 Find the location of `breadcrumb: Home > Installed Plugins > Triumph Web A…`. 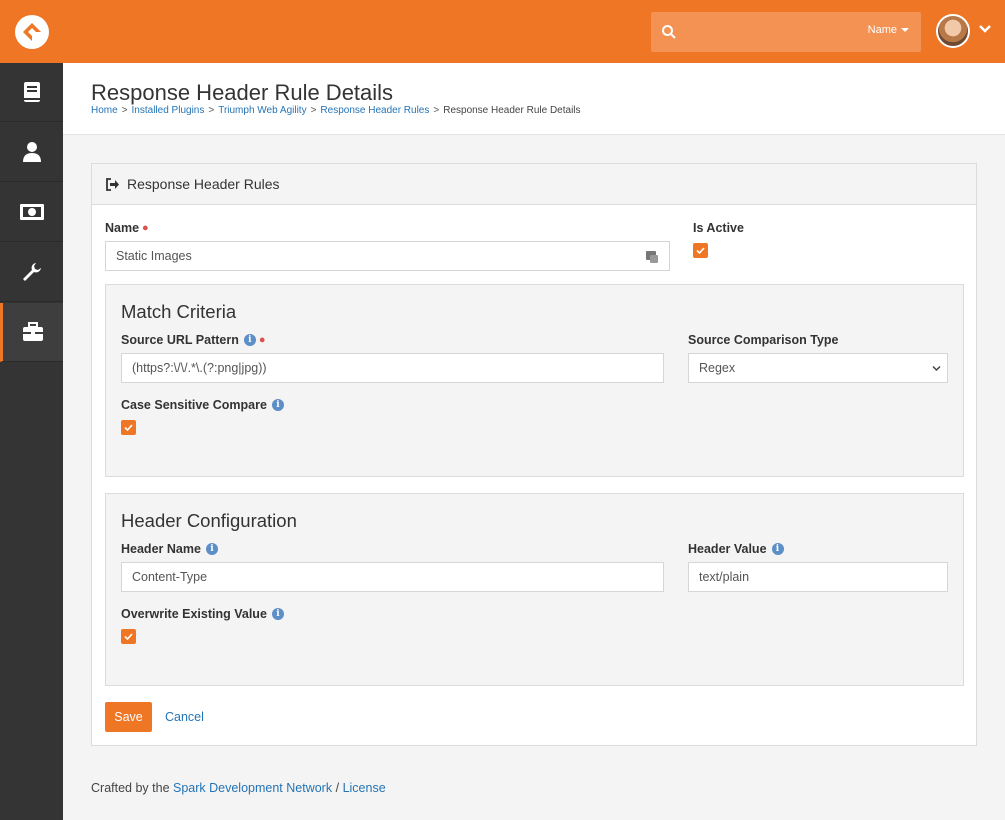

breadcrumb: Home > Installed Plugins > Triumph Web A… is located at coordinates (336, 110).